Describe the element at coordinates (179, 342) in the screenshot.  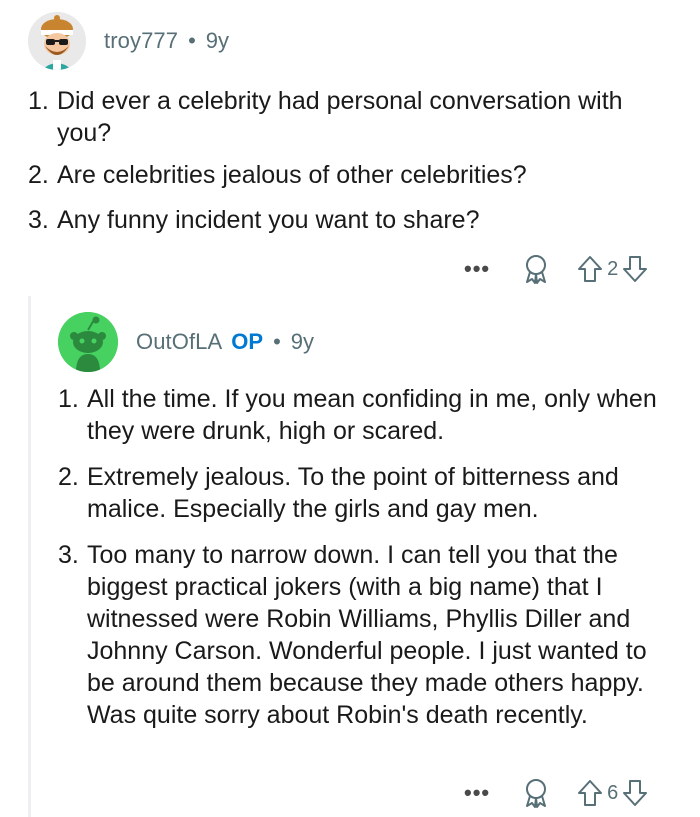
I see `username: OutOfLA` at that location.